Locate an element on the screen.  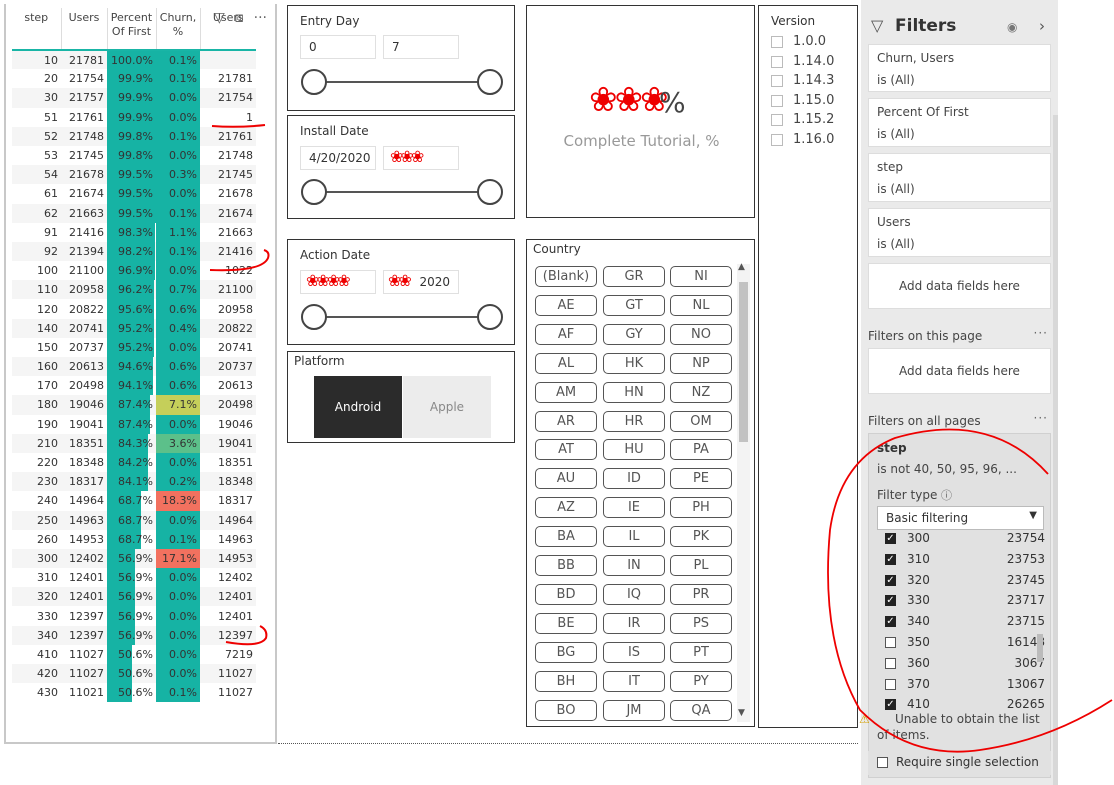
table-row: 210 18351 84.3% 3.6% 19041 is located at coordinates (134, 443).